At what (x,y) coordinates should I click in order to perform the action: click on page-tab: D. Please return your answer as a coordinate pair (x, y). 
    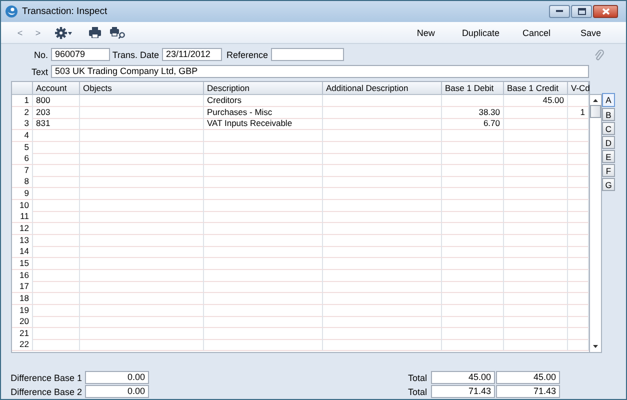
    Looking at the image, I should click on (608, 142).